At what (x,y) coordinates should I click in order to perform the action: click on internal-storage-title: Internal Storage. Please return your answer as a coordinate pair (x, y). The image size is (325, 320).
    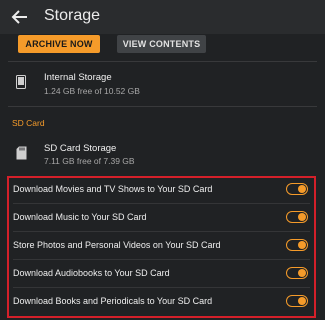
    Looking at the image, I should click on (78, 77).